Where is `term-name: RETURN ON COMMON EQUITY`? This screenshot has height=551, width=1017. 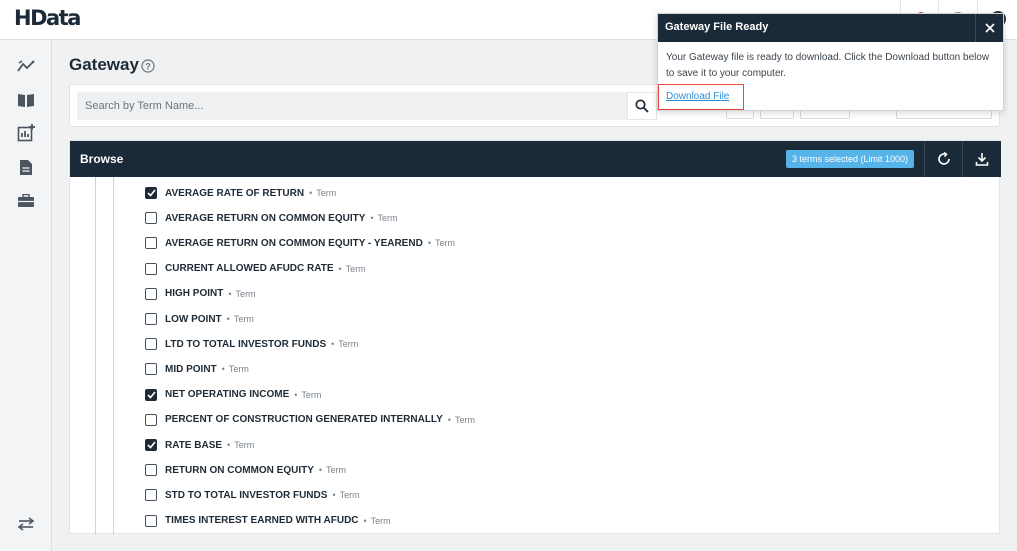 term-name: RETURN ON COMMON EQUITY is located at coordinates (239, 470).